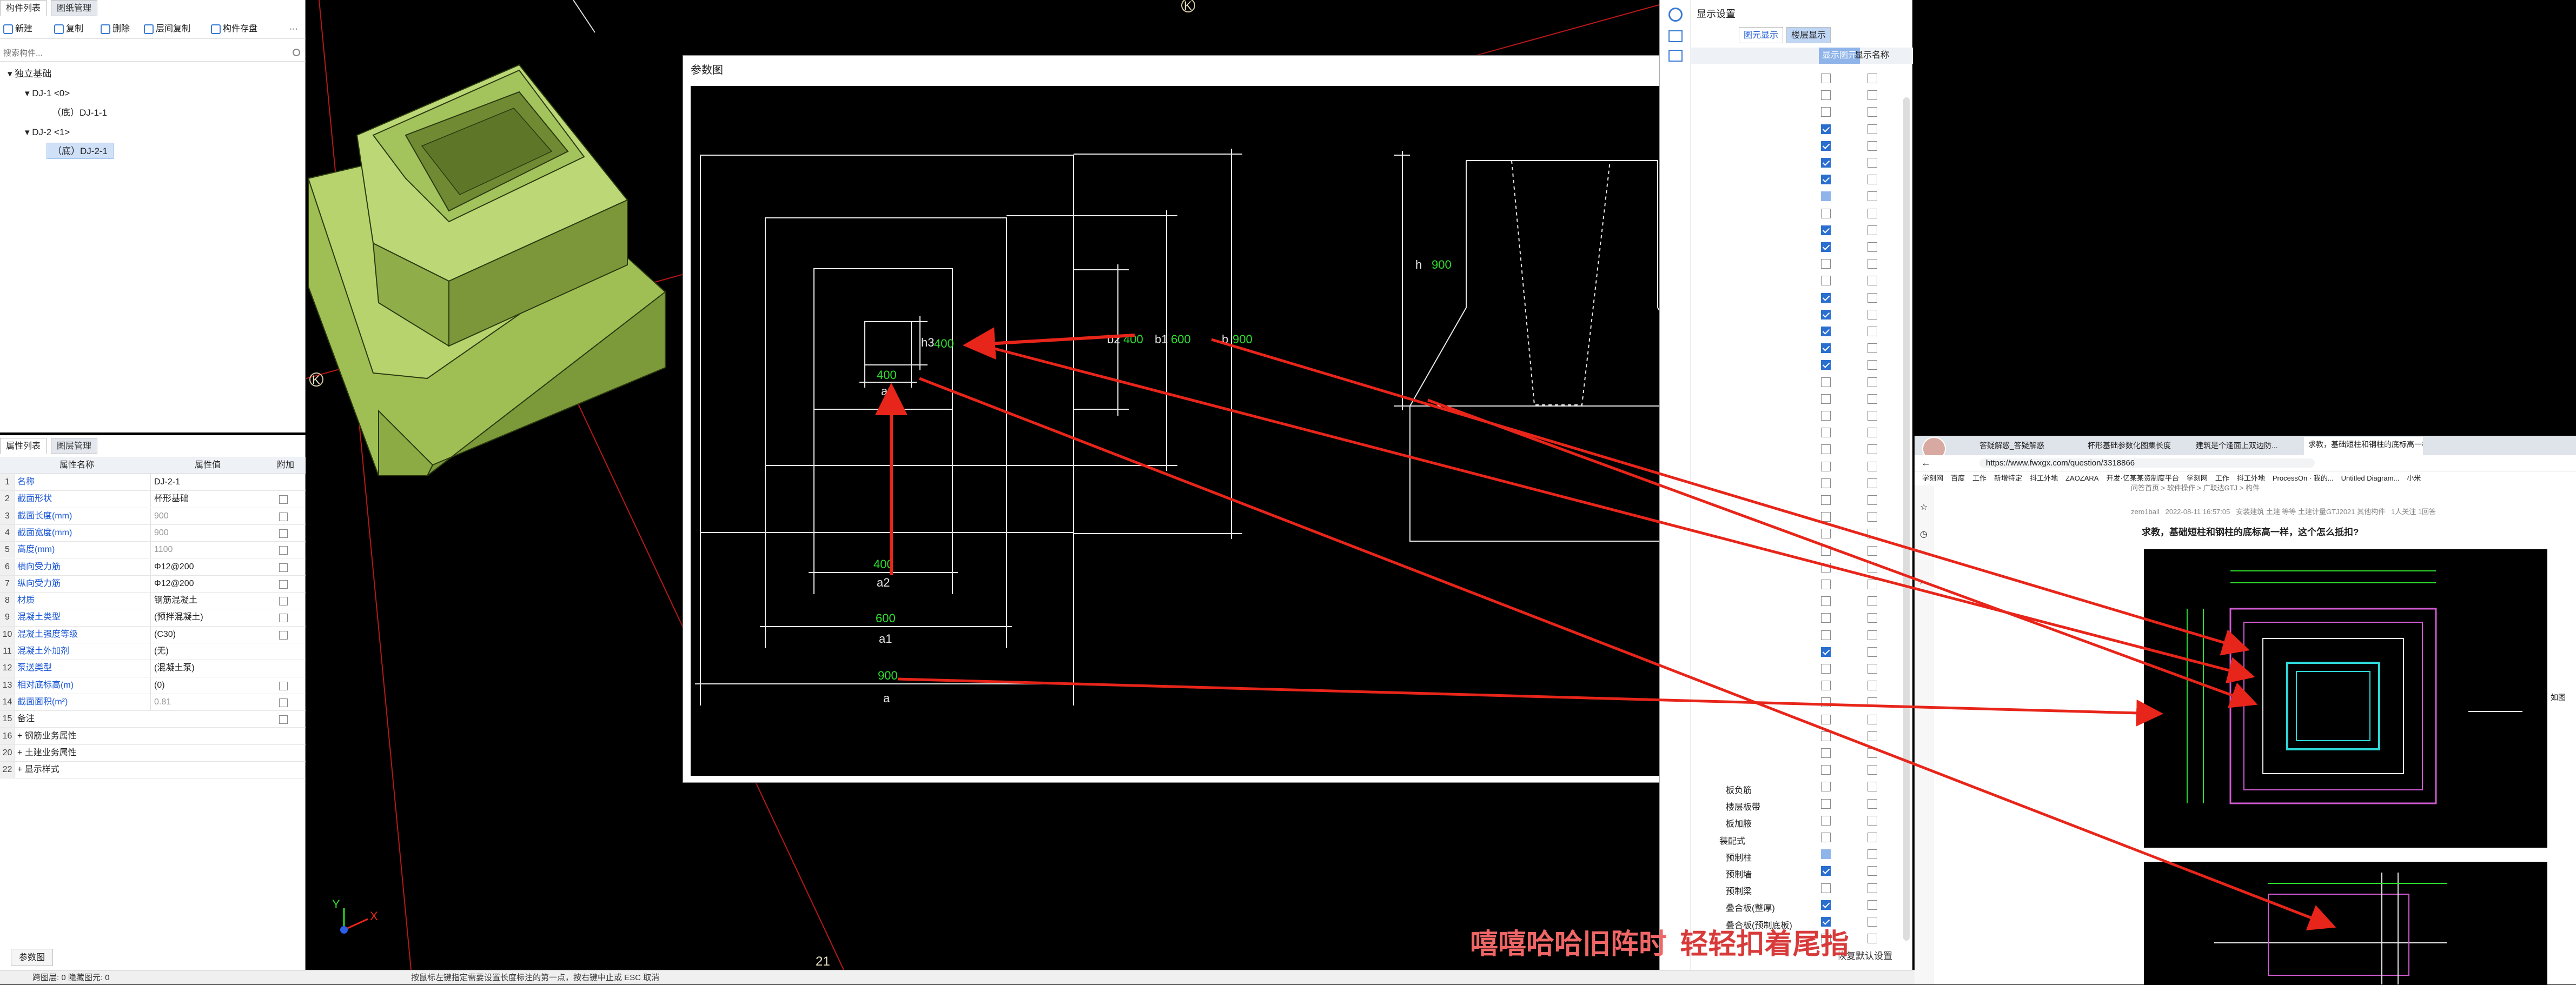 The width and height of the screenshot is (2576, 985). What do you see at coordinates (293, 29) in the screenshot?
I see `more-button: ···` at bounding box center [293, 29].